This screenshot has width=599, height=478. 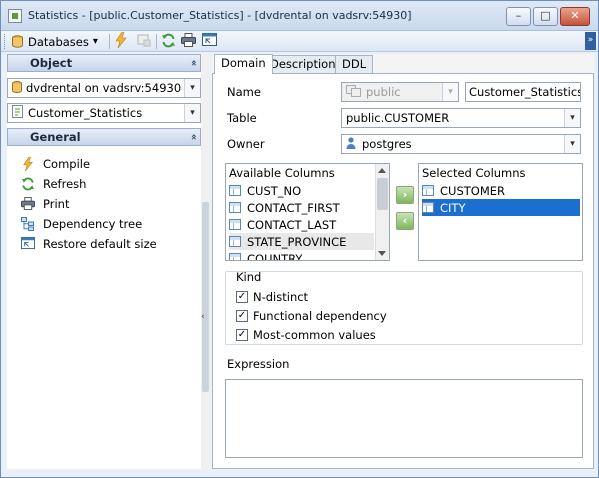 I want to click on n-distinct-checkbox: ✓ N-distinct, so click(x=272, y=297).